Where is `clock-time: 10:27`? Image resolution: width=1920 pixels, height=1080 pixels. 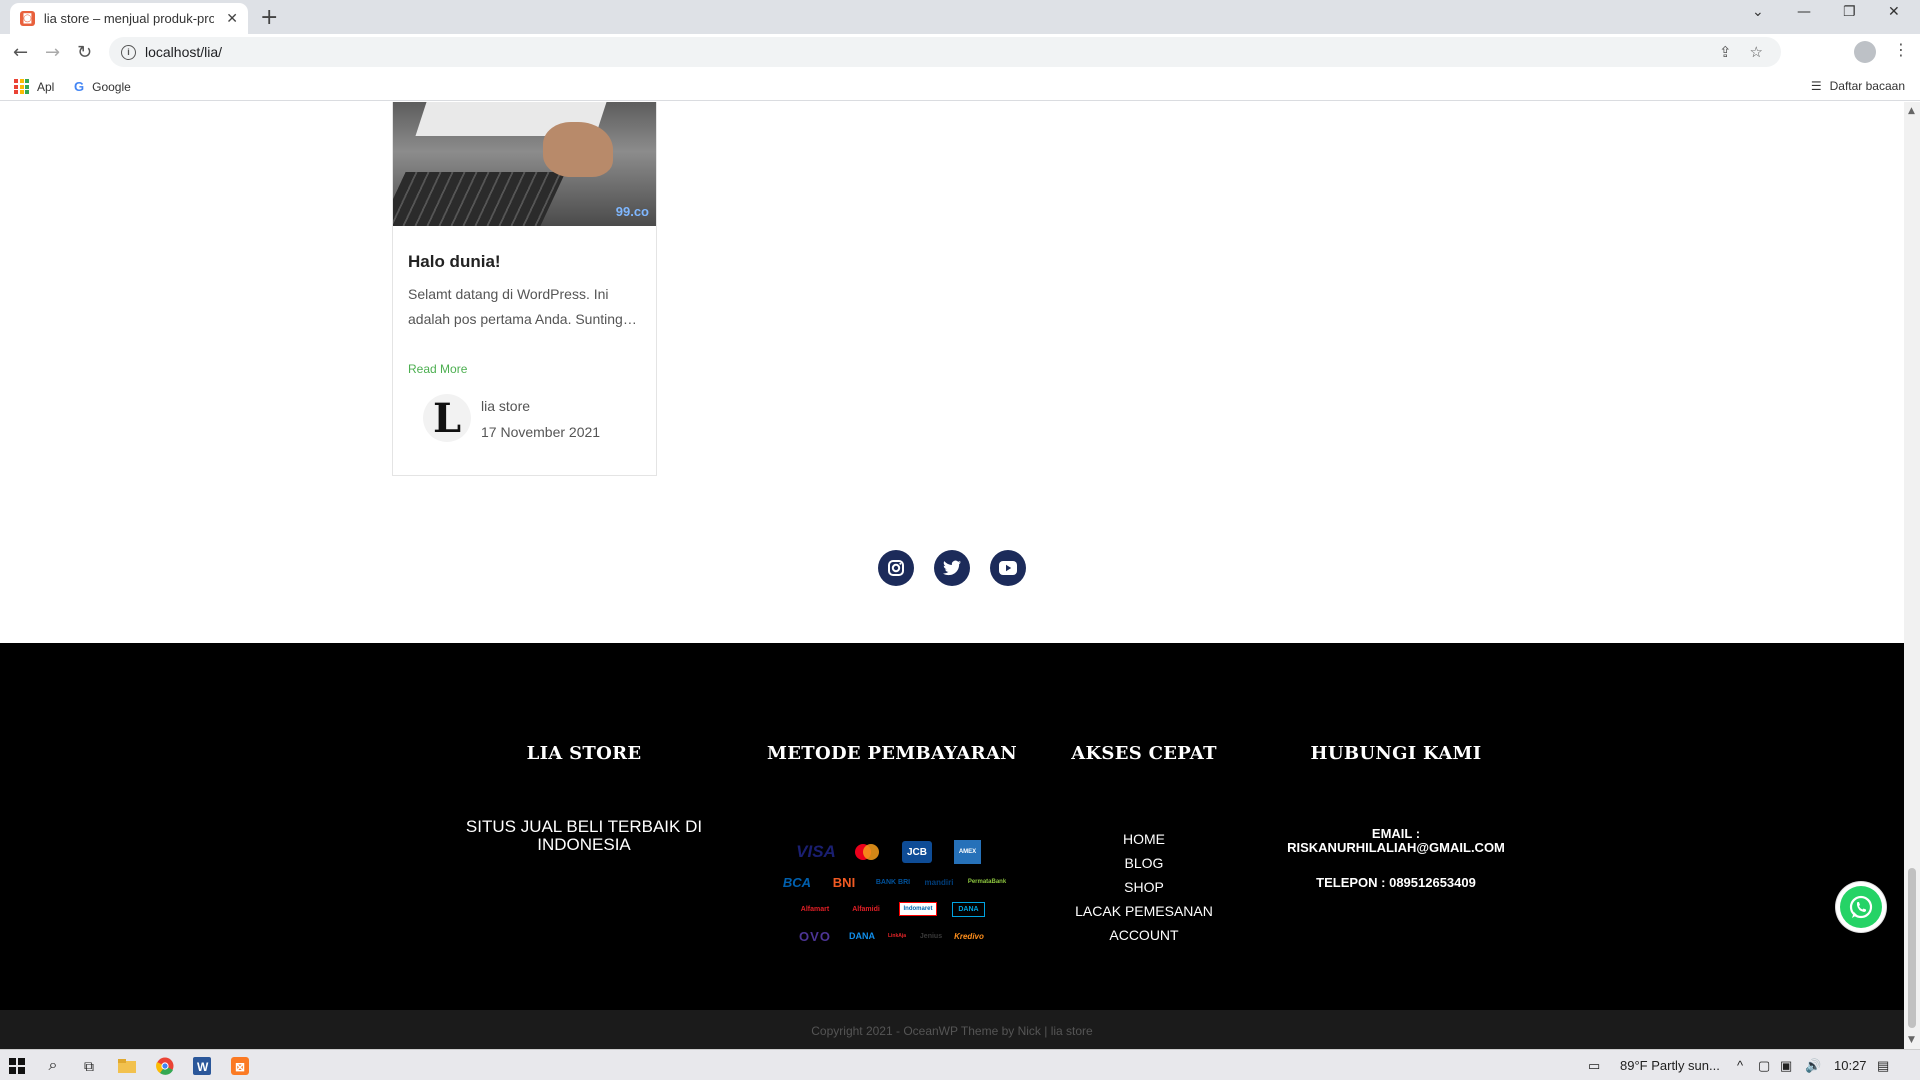 clock-time: 10:27 is located at coordinates (1850, 1065).